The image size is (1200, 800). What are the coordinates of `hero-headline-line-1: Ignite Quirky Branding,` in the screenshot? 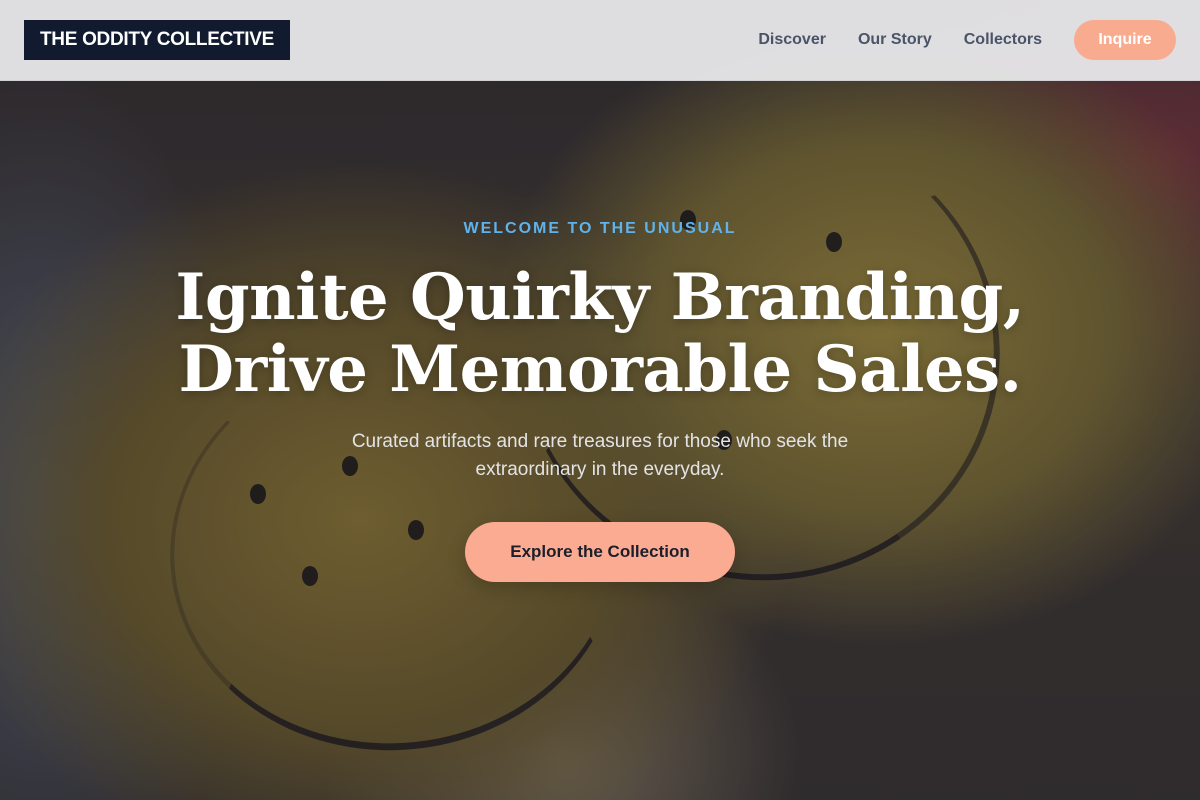 It's located at (600, 297).